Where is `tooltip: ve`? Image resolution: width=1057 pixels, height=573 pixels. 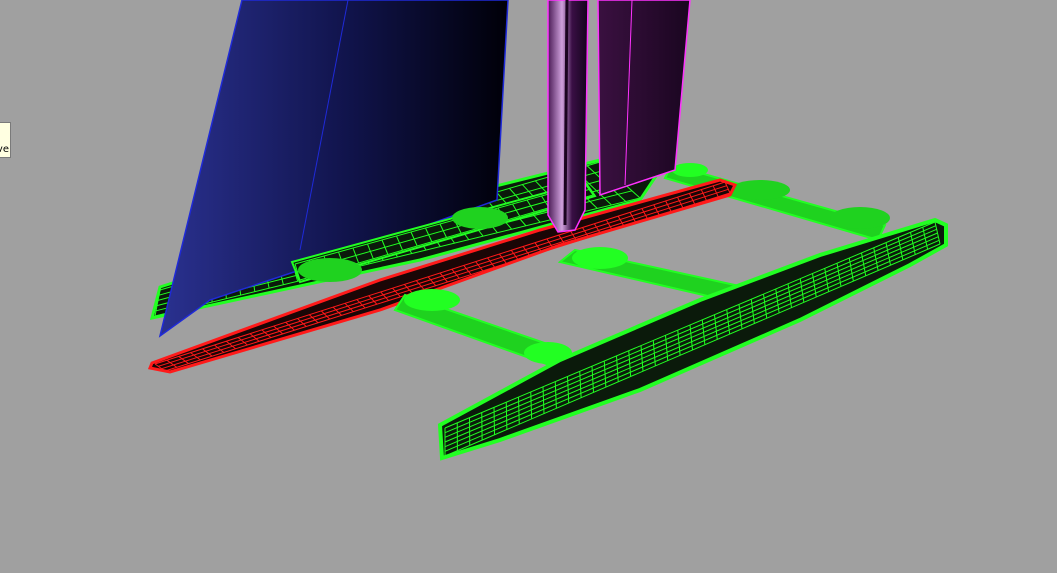
tooltip: ve is located at coordinates (5, 140).